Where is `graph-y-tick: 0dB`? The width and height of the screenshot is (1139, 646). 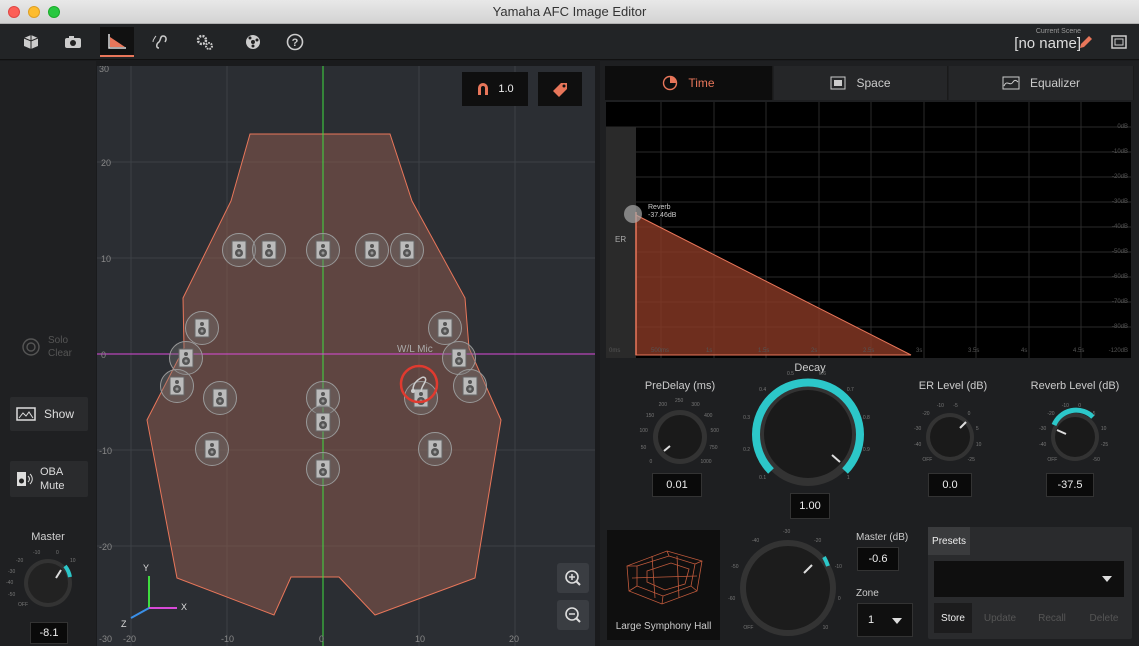 graph-y-tick: 0dB is located at coordinates (1122, 127).